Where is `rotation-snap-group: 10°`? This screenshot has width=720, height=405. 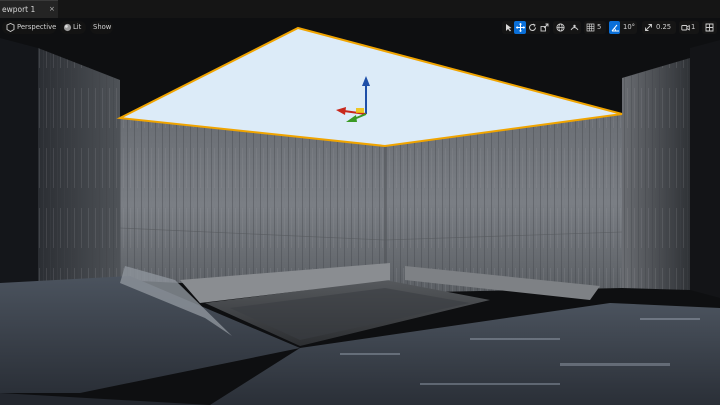
rotation-snap-group: 10° is located at coordinates (623, 27).